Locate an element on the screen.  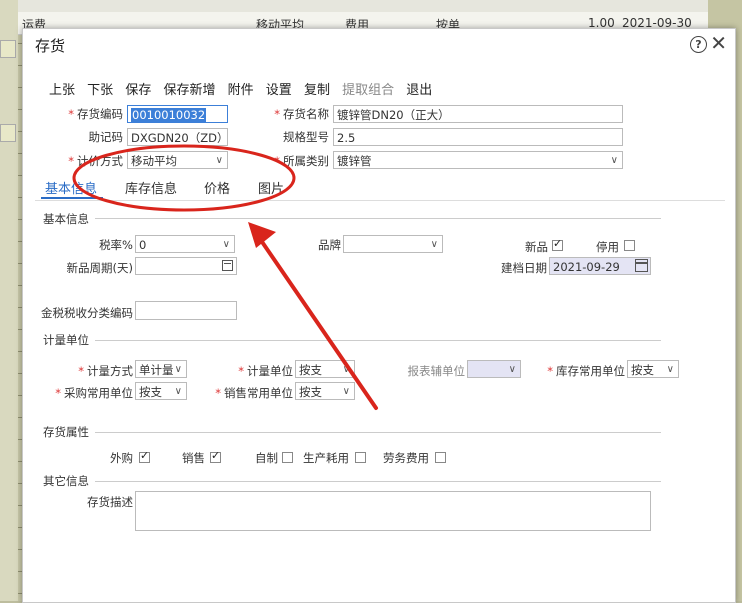
mnemonic-field: DXGDN20（ZD） is located at coordinates (177, 137).